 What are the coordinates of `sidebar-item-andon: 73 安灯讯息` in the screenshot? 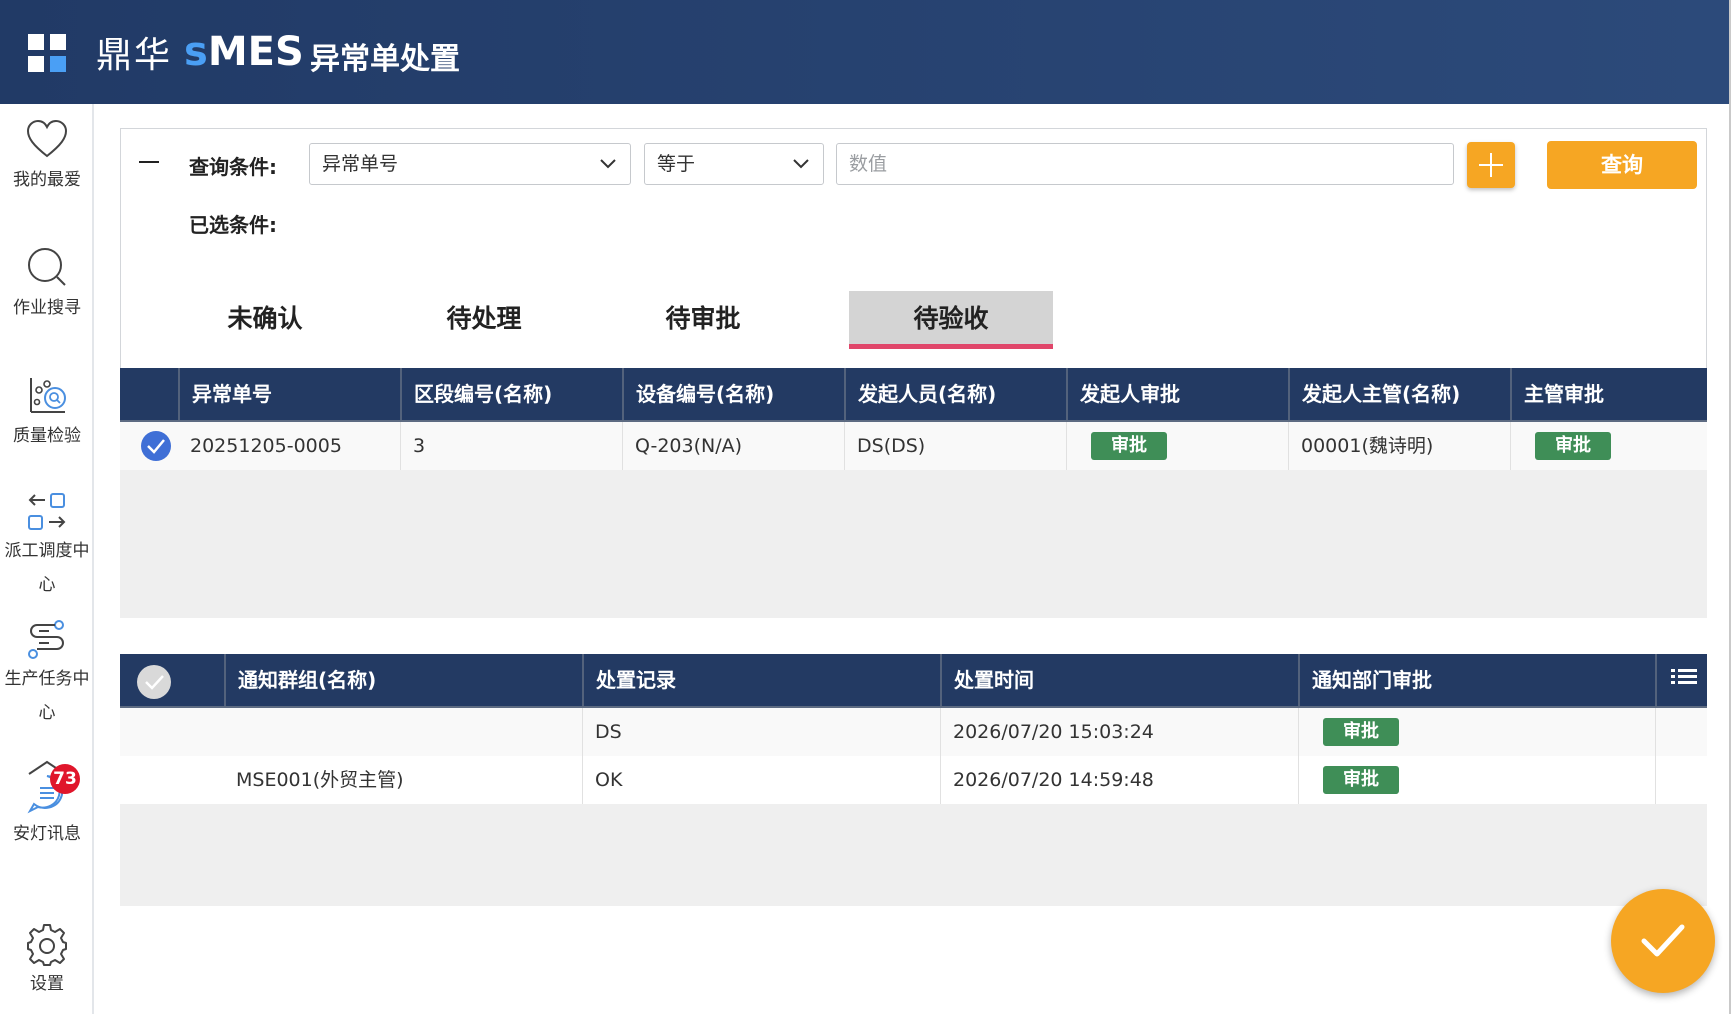 It's located at (47, 804).